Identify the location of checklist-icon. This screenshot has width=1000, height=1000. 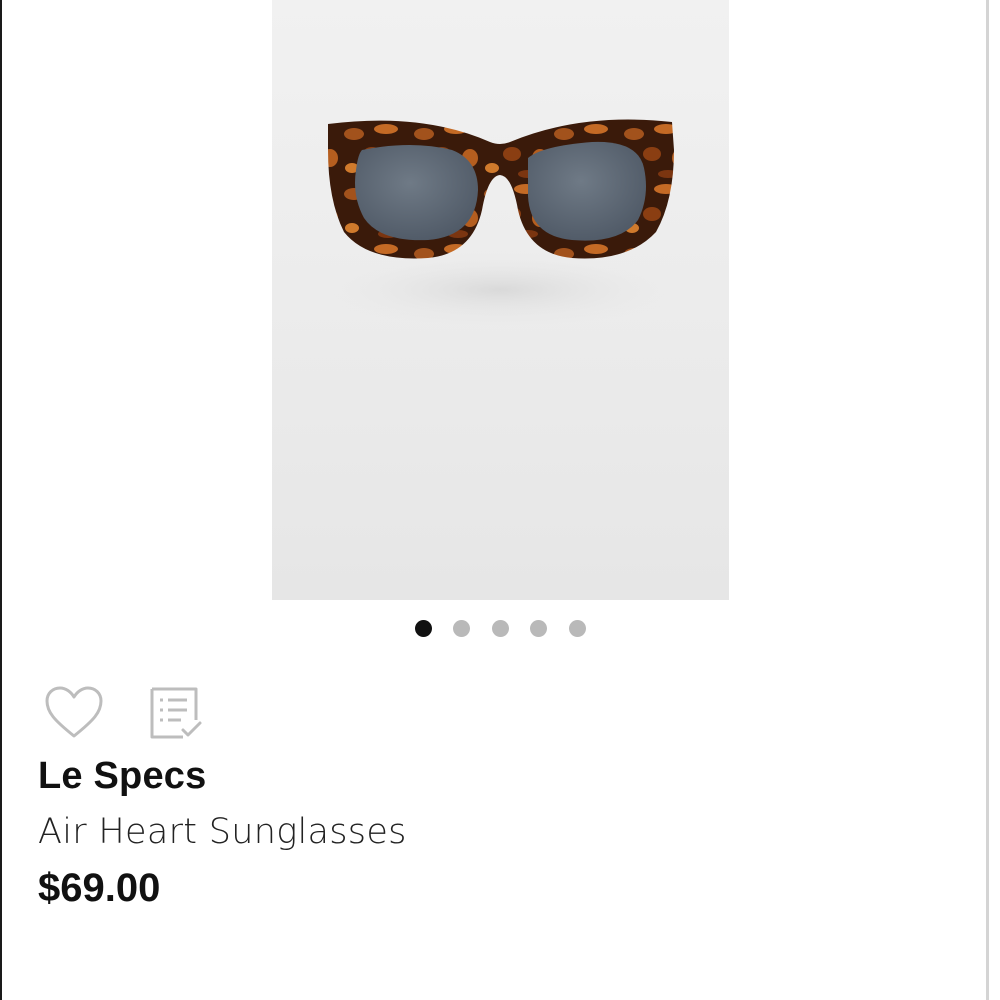
(176, 713).